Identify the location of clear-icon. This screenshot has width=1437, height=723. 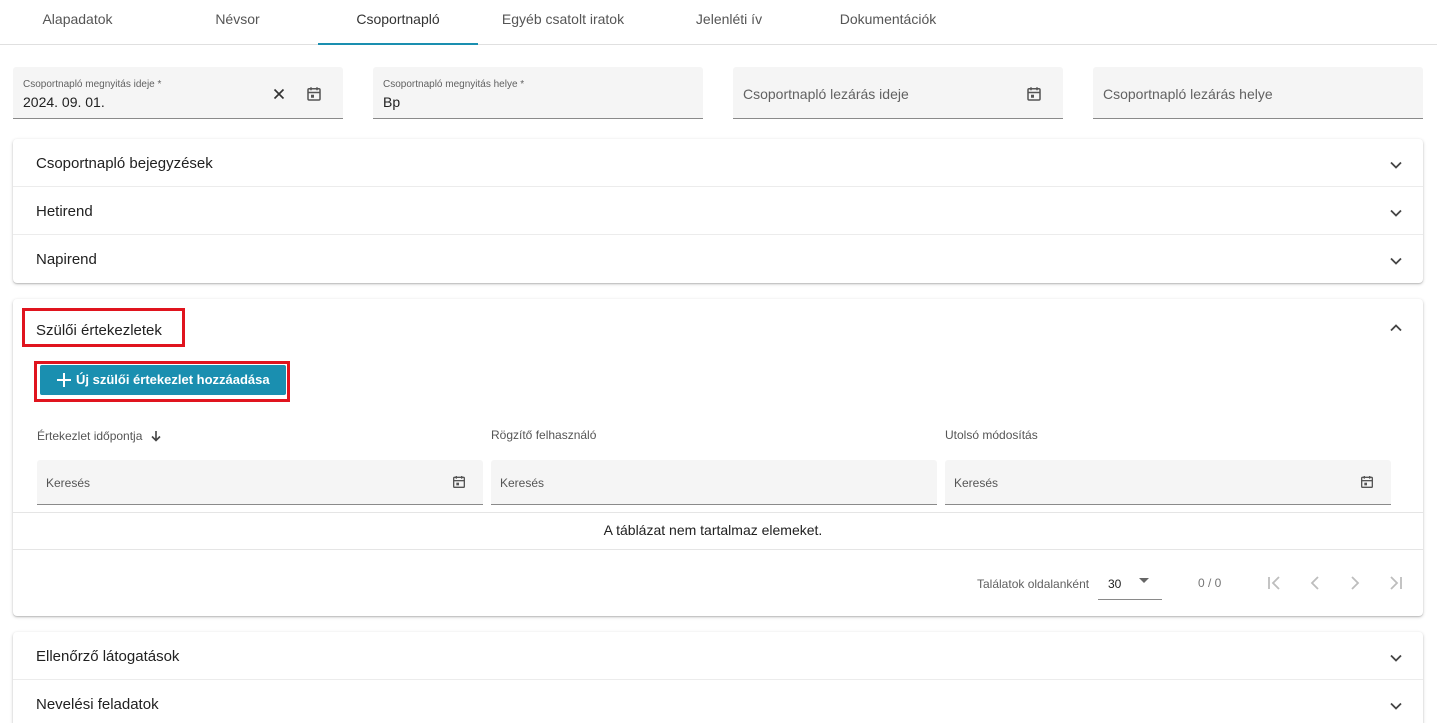
(279, 94).